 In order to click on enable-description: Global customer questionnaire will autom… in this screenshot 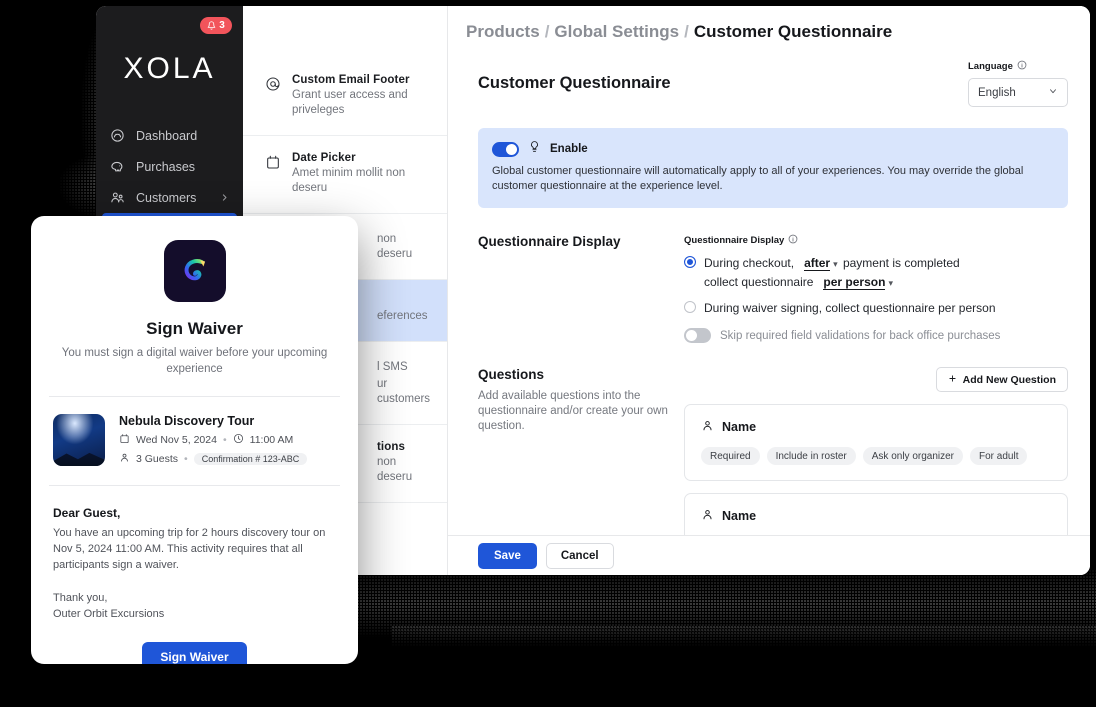, I will do `click(758, 178)`.